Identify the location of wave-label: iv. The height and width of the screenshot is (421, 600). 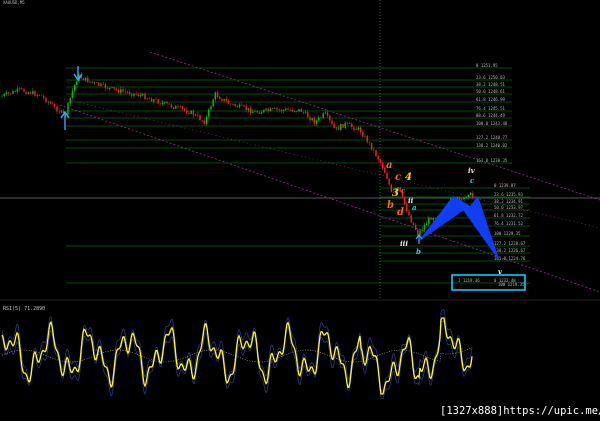
(472, 170).